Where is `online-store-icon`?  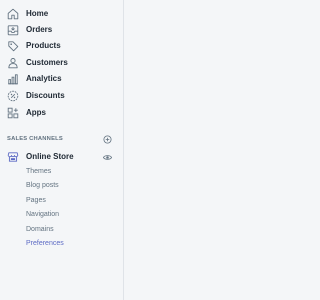 online-store-icon is located at coordinates (13, 157).